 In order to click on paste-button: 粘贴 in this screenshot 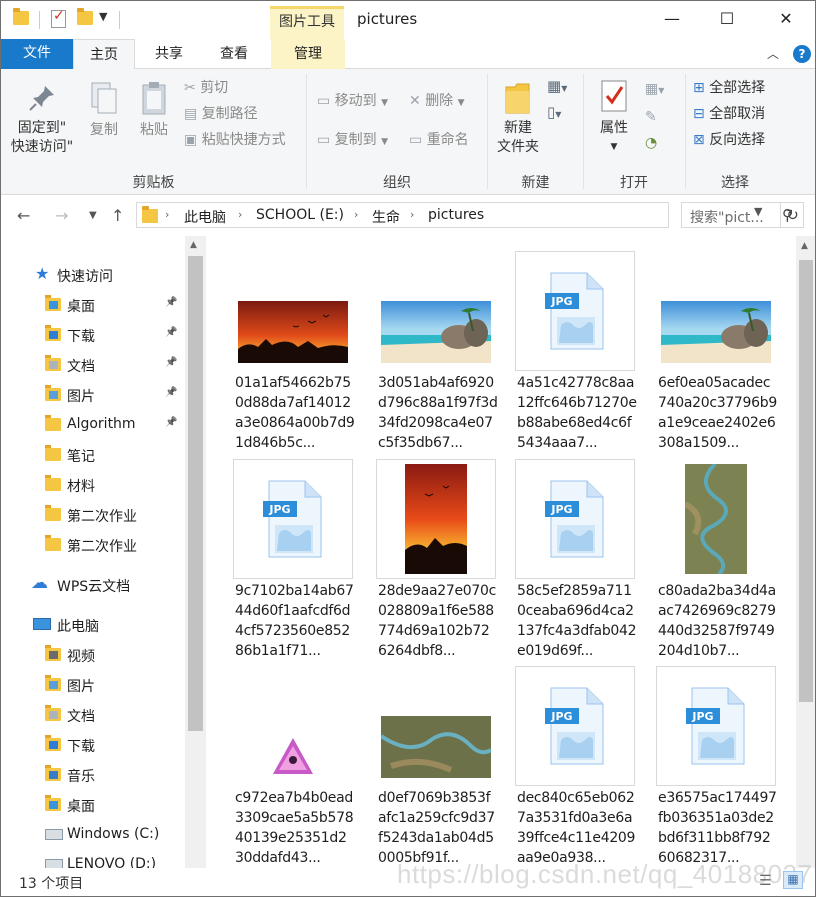, I will do `click(154, 110)`.